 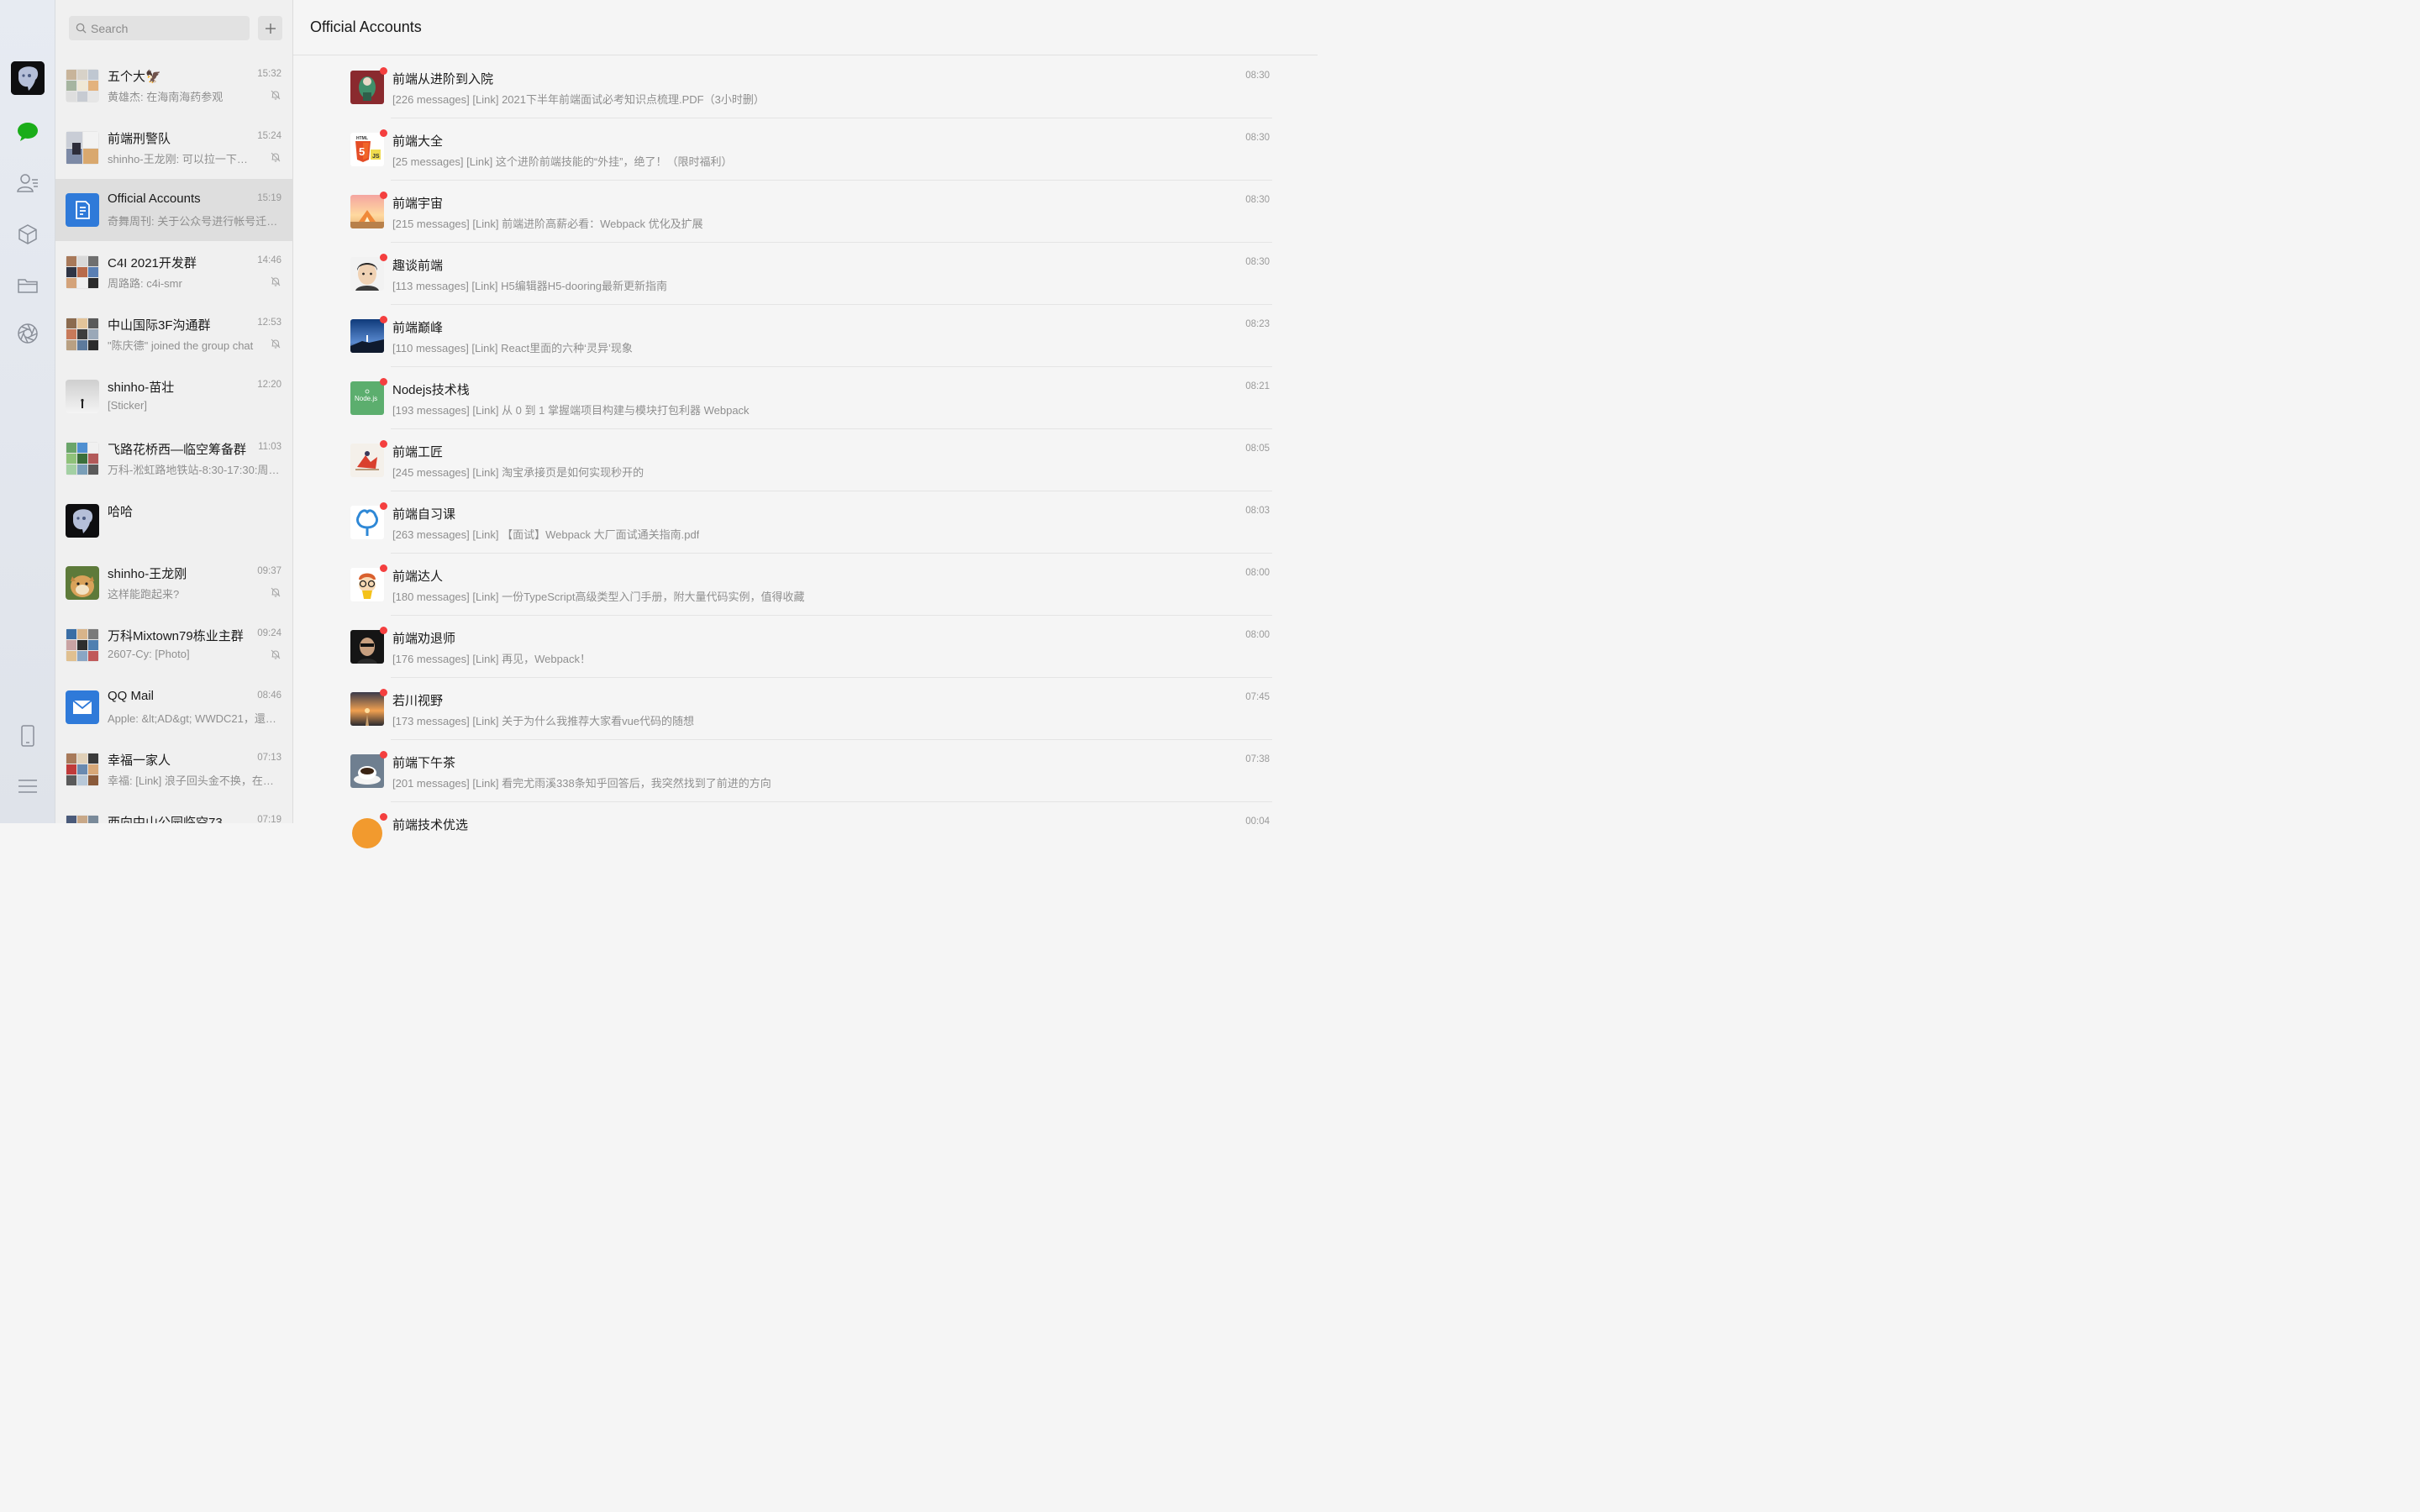 What do you see at coordinates (82, 707) in the screenshot?
I see `mail-icon` at bounding box center [82, 707].